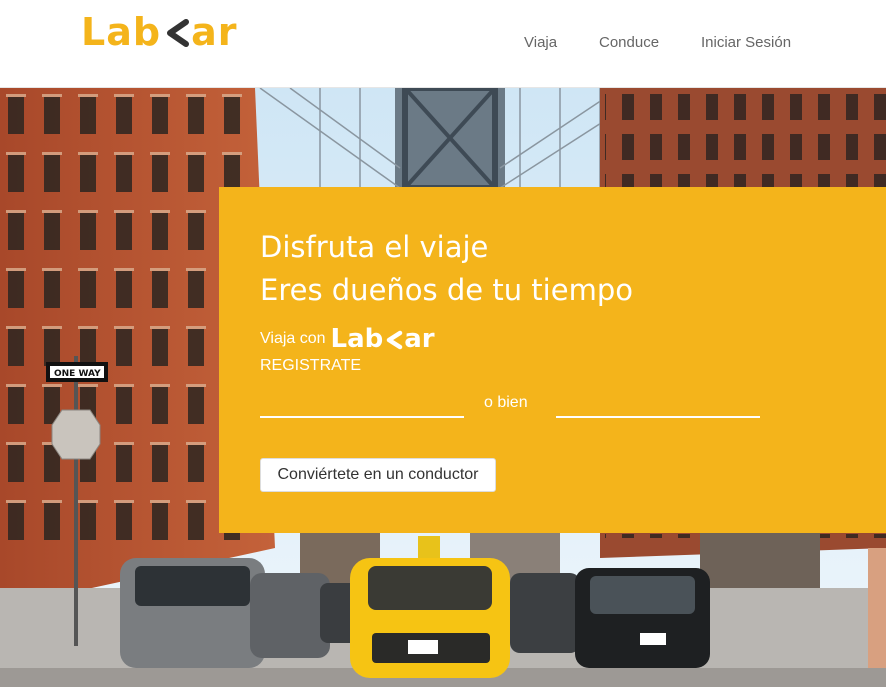  What do you see at coordinates (746, 42) in the screenshot?
I see `nav-item-iniciar-sesion: Iniciar Sesión` at bounding box center [746, 42].